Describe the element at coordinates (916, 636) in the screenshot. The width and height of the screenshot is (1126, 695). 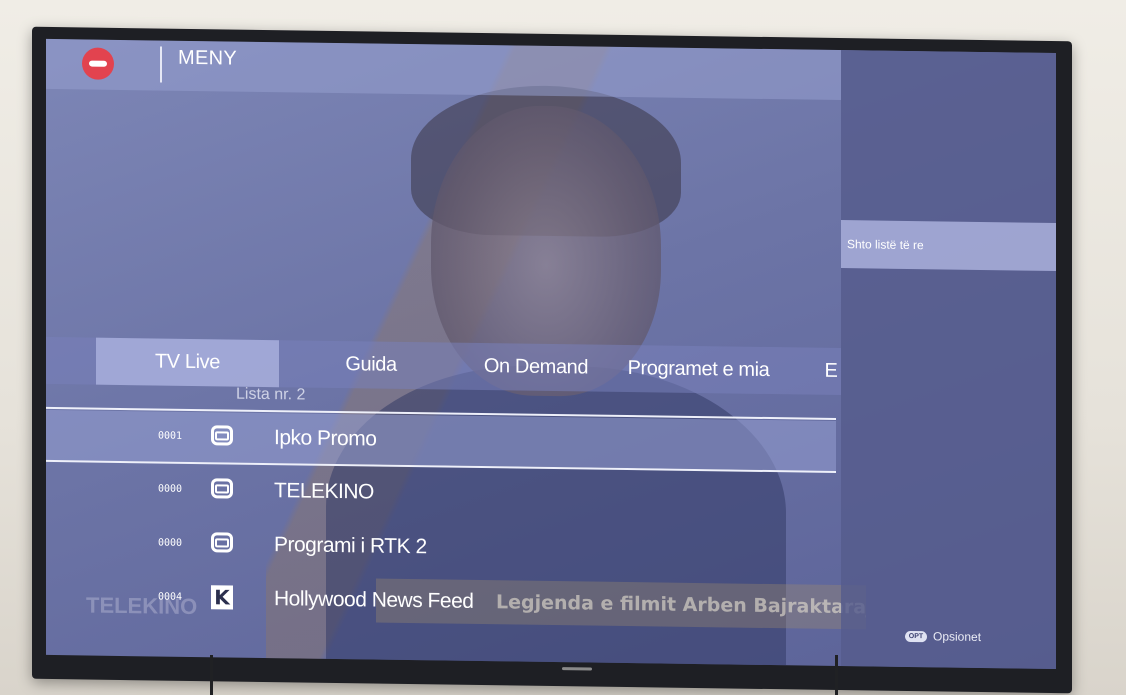
I see `opt-key-icon: OPT` at that location.